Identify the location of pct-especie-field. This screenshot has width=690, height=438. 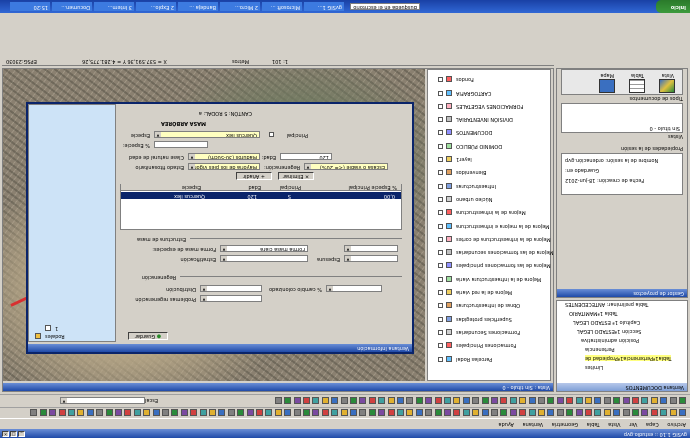
(181, 144).